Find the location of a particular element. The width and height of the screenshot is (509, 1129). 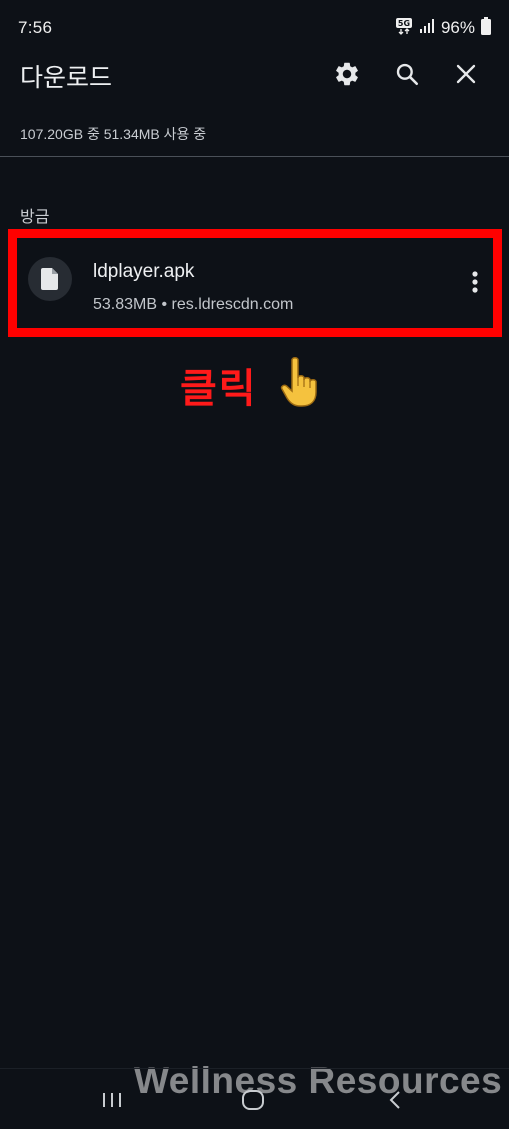

settings-gear-icon is located at coordinates (347, 74).